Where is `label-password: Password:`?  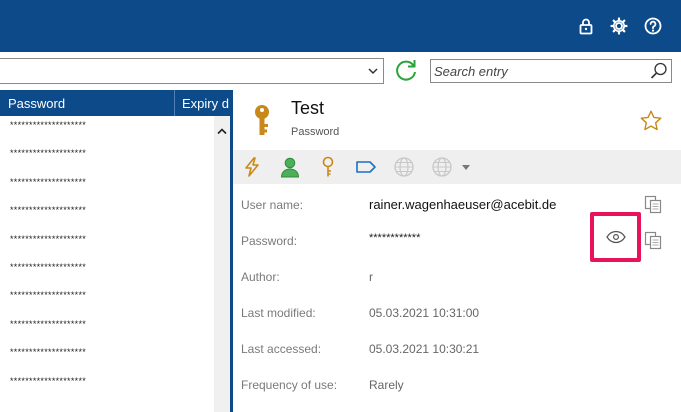 label-password: Password: is located at coordinates (269, 241).